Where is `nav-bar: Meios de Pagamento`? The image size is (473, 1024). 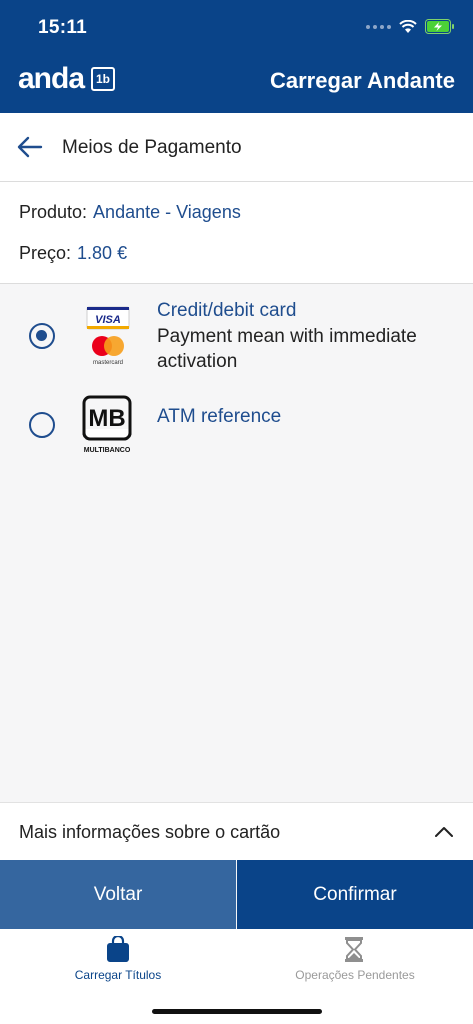 nav-bar: Meios de Pagamento is located at coordinates (236, 147).